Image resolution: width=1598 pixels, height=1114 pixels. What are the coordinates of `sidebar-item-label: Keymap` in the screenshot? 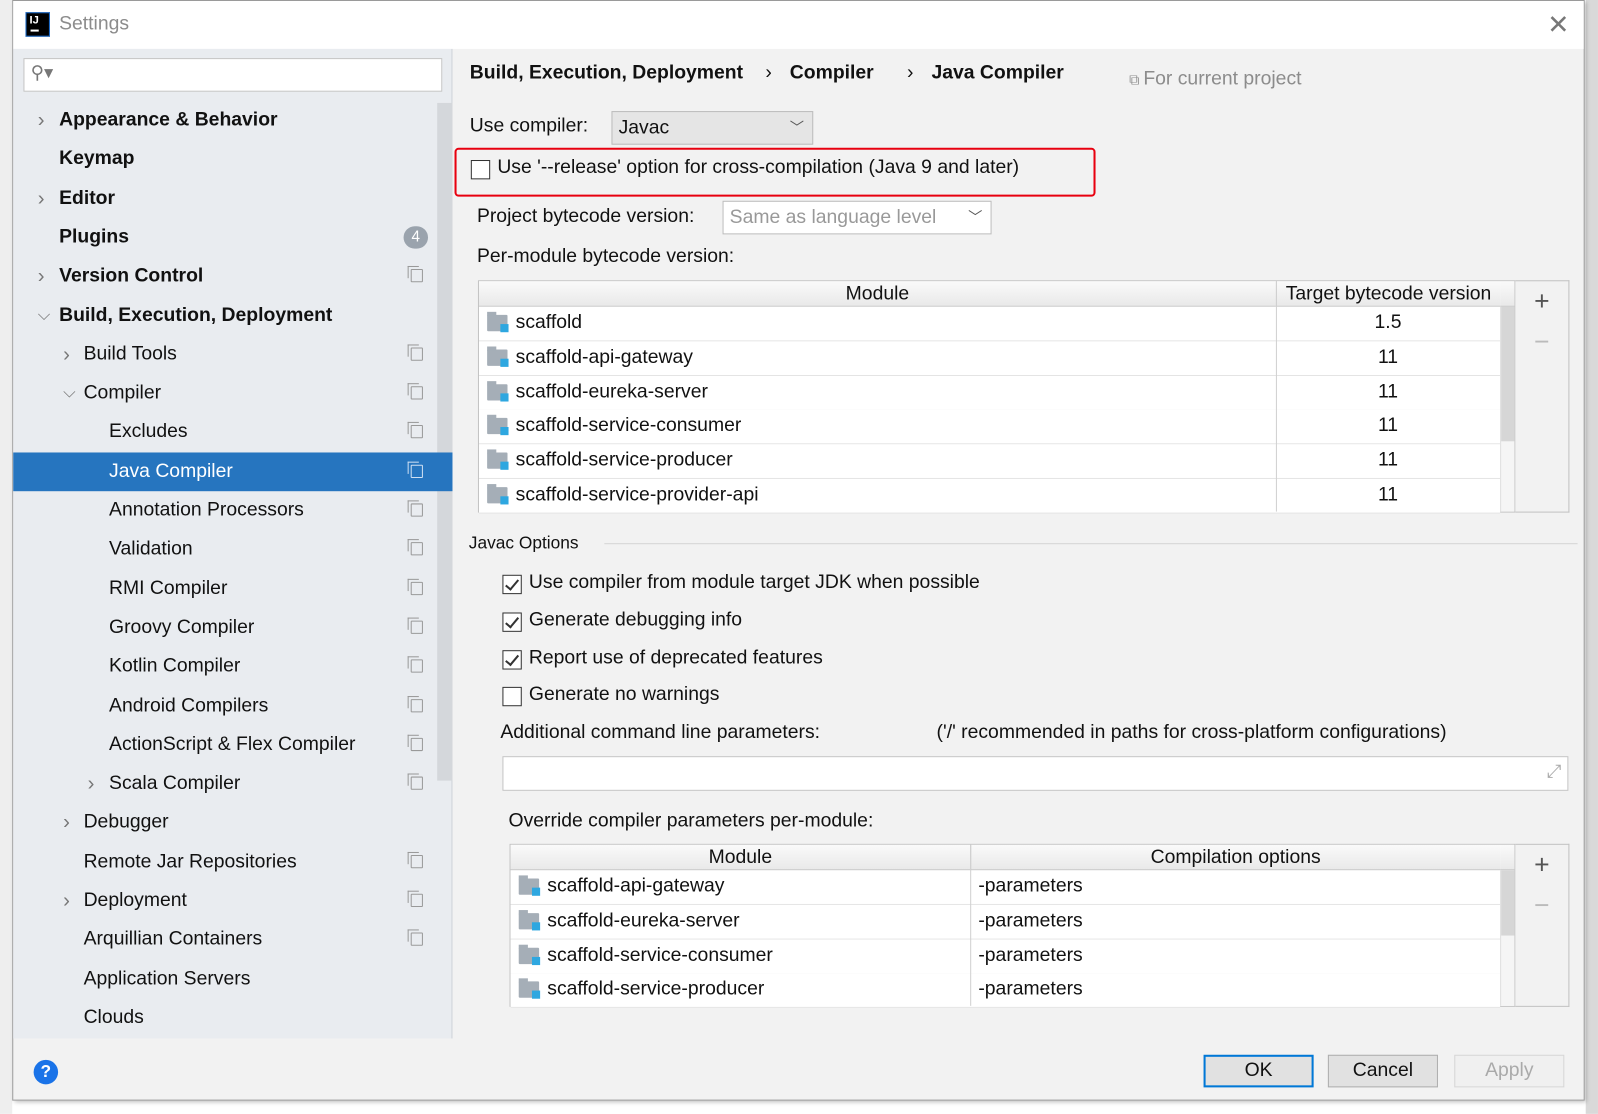 It's located at (97, 159).